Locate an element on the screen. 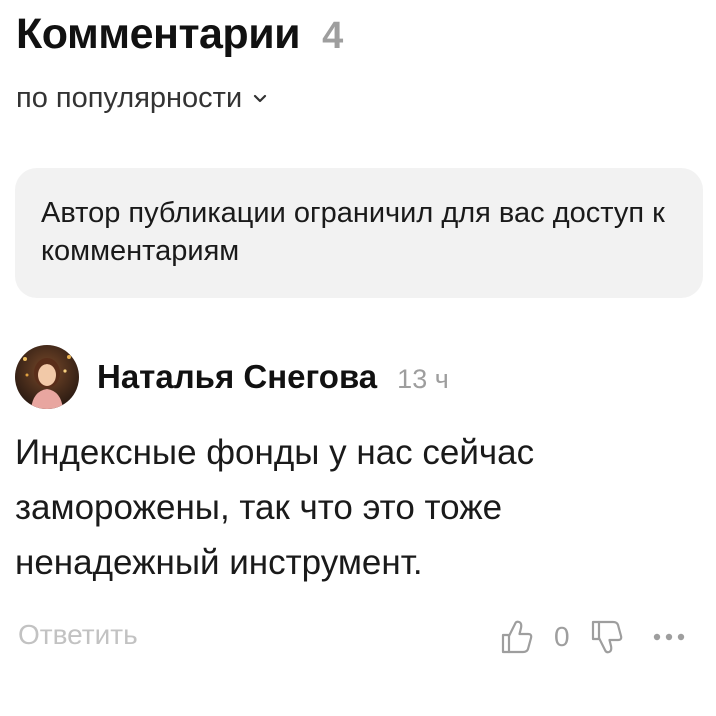 This screenshot has width=716, height=716. comments-header: Комментарии 4 is located at coordinates (179, 34).